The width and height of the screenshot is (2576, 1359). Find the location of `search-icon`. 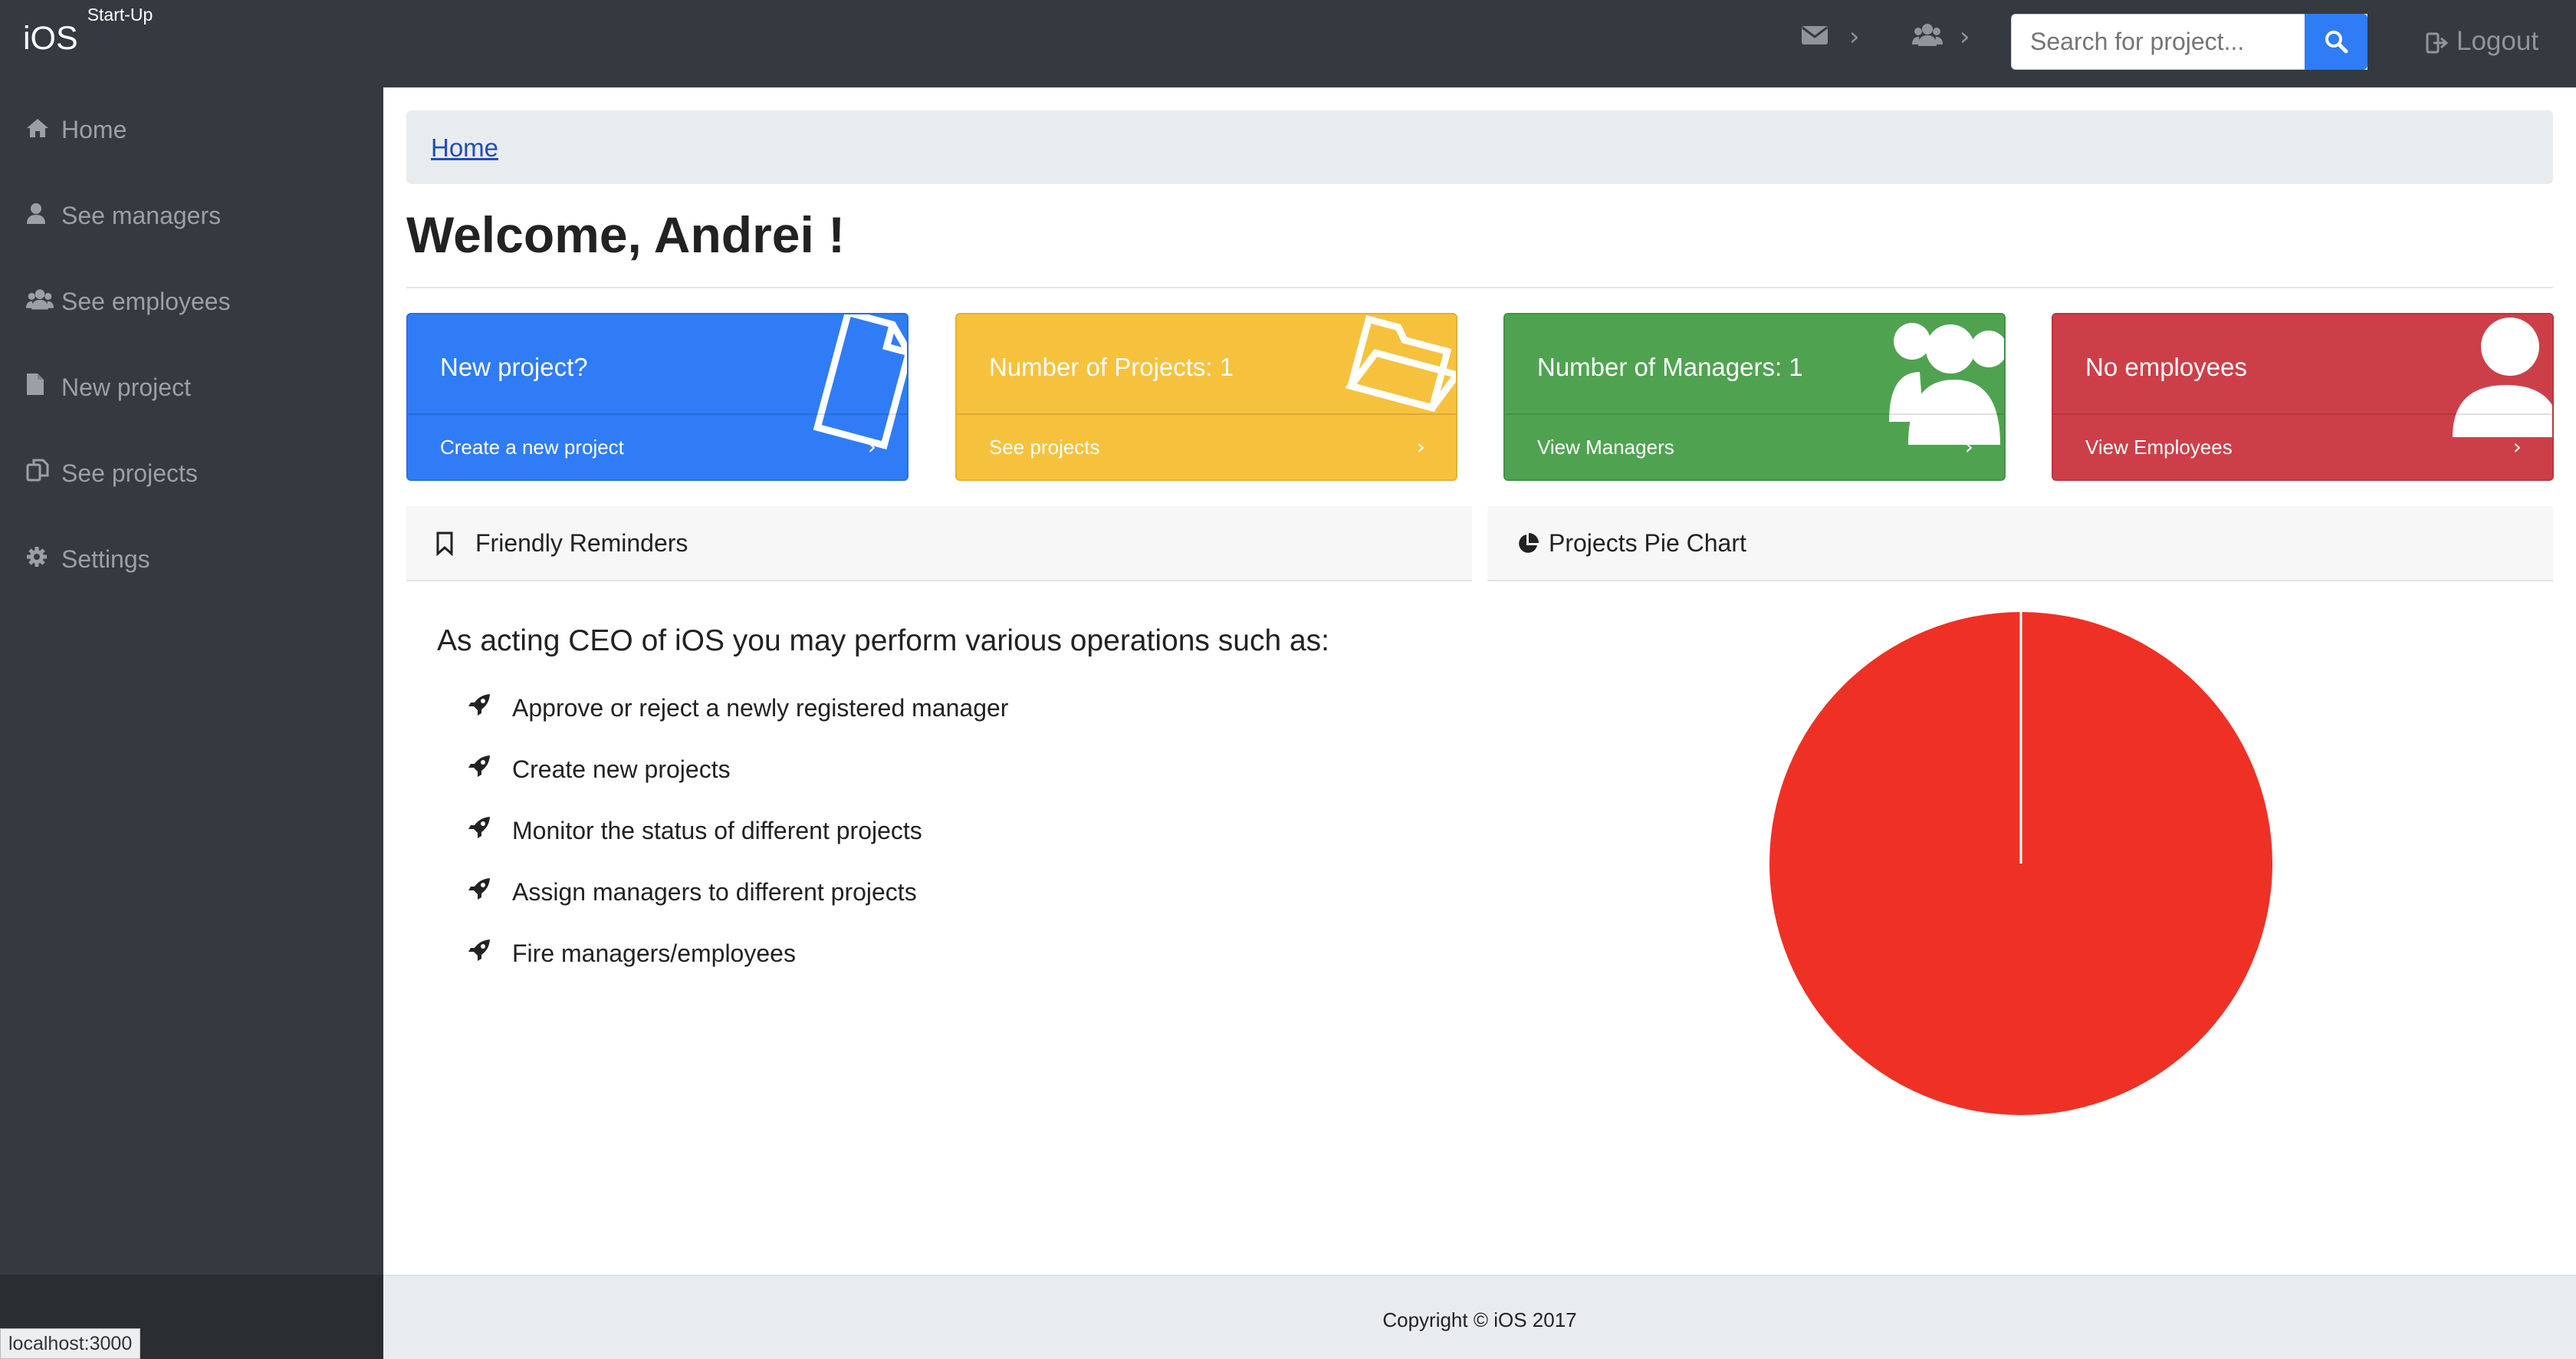

search-icon is located at coordinates (2336, 42).